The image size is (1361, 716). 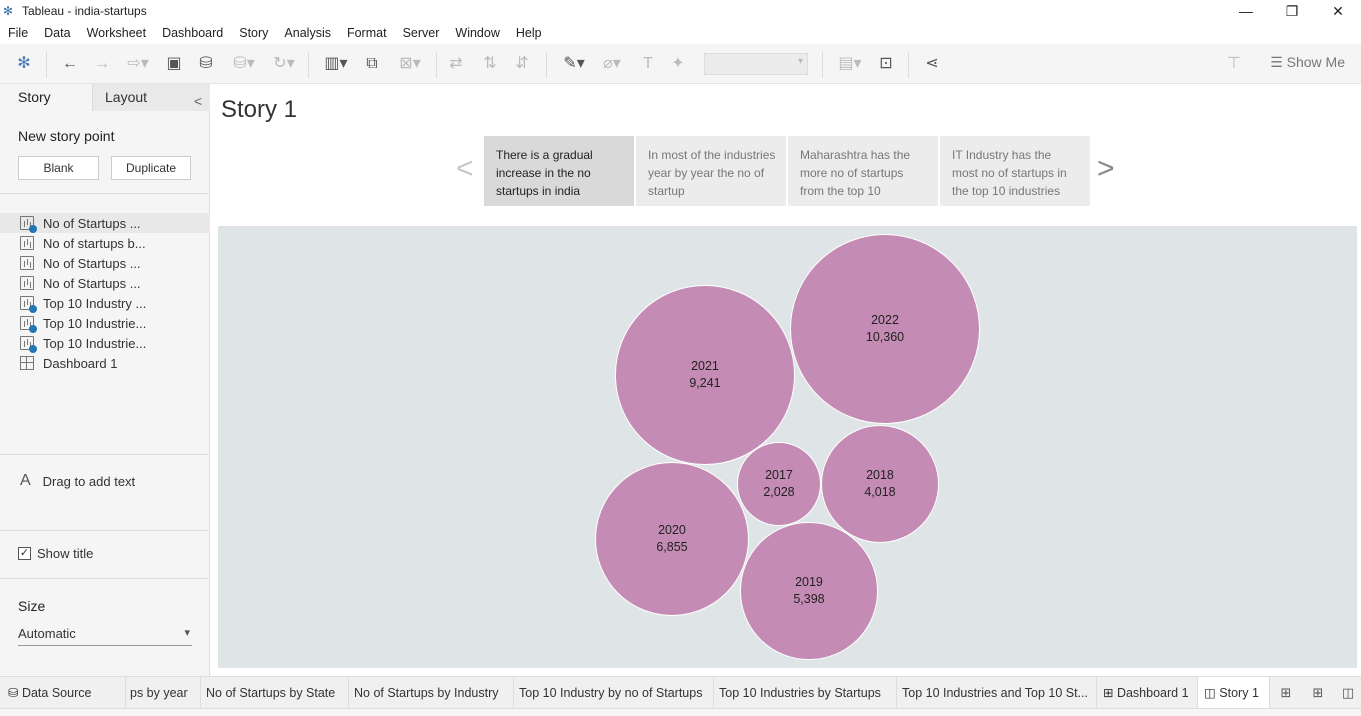 What do you see at coordinates (8, 11) in the screenshot?
I see `tableau-logo-icon: ✻` at bounding box center [8, 11].